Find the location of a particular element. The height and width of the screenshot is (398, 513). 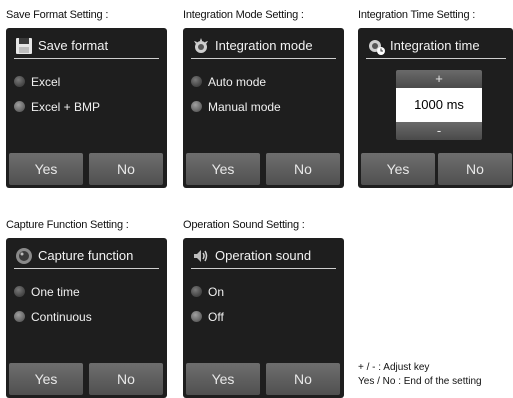

integration-time-value: 1000 ms is located at coordinates (439, 105).